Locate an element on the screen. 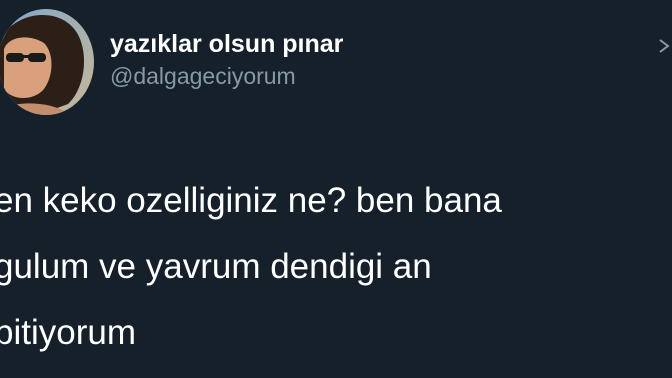 The width and height of the screenshot is (672, 378). user-info: yazıklar olsun pınar @dalgageciyorum is located at coordinates (226, 59).